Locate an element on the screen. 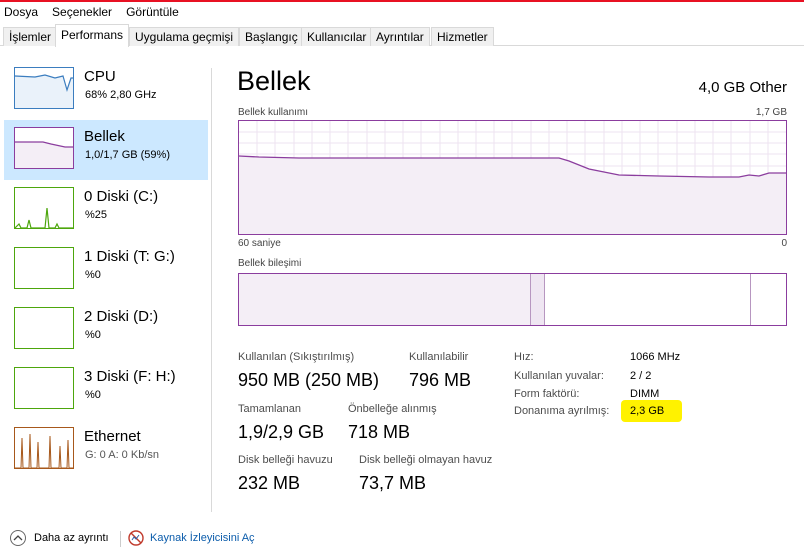 The width and height of the screenshot is (804, 559). slots-label: Kullanılan yuvalar: is located at coordinates (559, 376).